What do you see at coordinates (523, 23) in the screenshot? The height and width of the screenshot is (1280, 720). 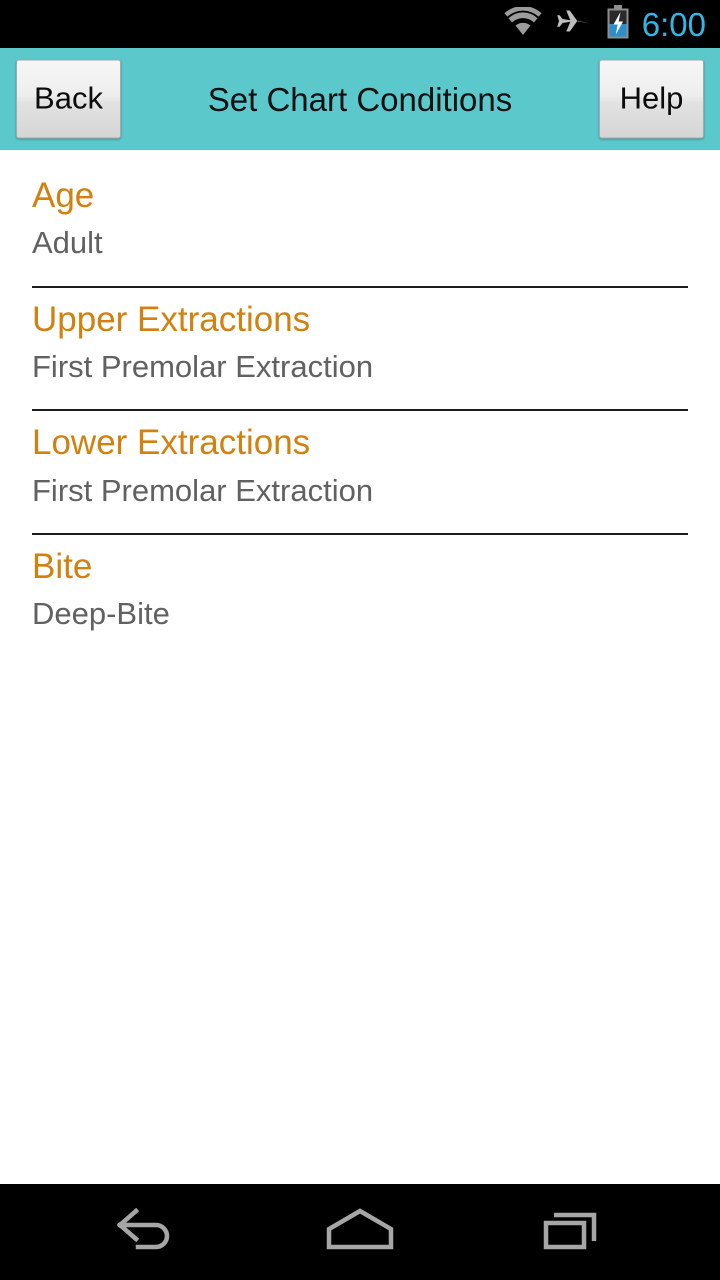 I see `wifi-icon` at bounding box center [523, 23].